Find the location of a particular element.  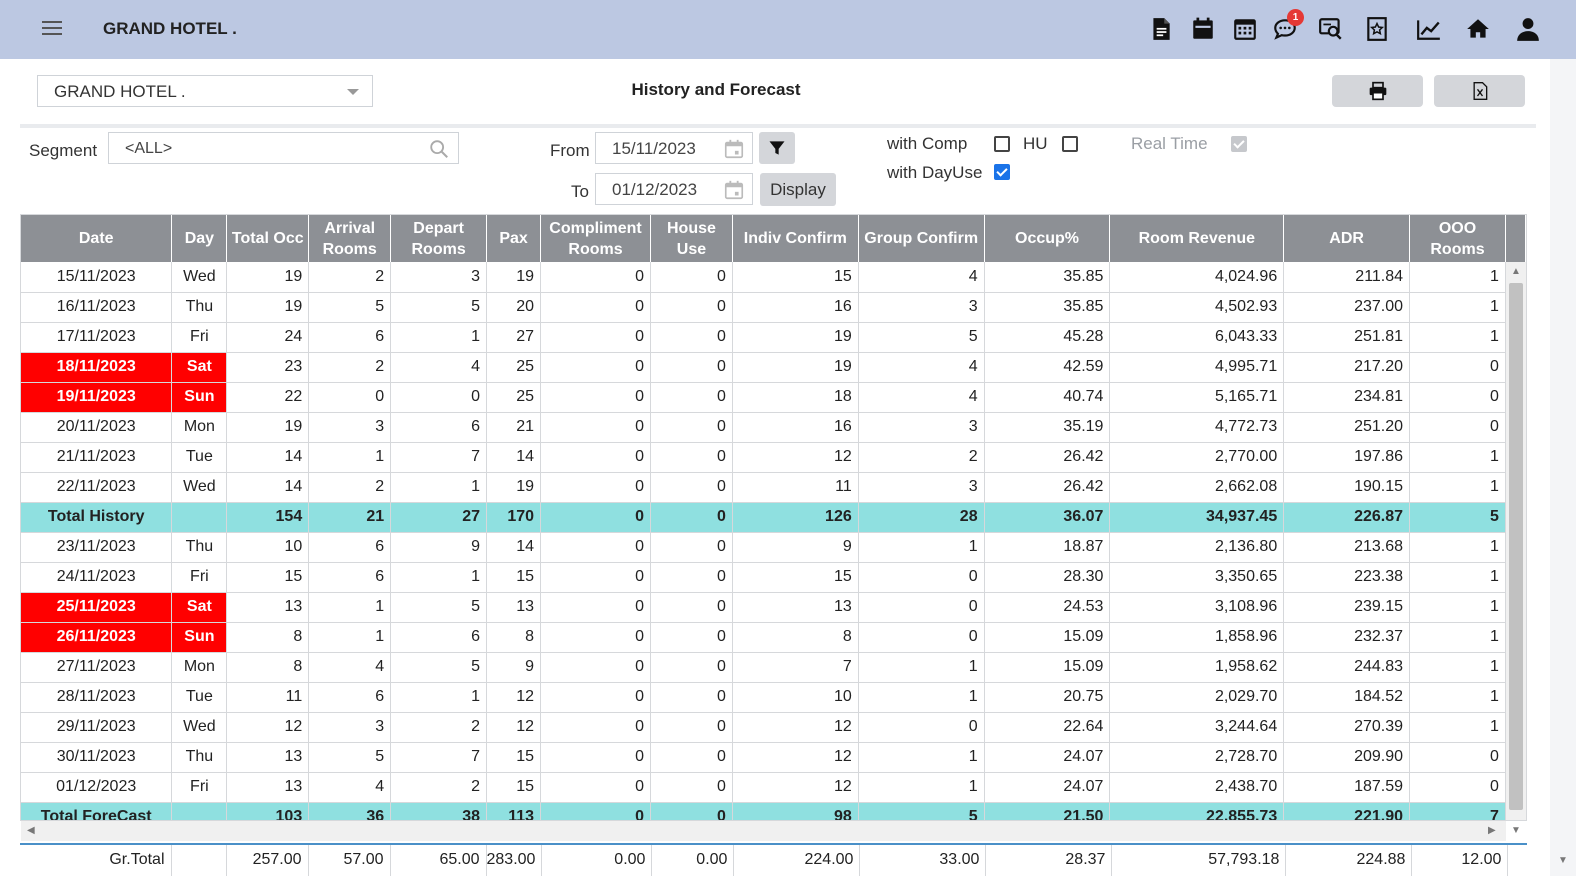

from-date-input: 15/11/2023 is located at coordinates (674, 148).